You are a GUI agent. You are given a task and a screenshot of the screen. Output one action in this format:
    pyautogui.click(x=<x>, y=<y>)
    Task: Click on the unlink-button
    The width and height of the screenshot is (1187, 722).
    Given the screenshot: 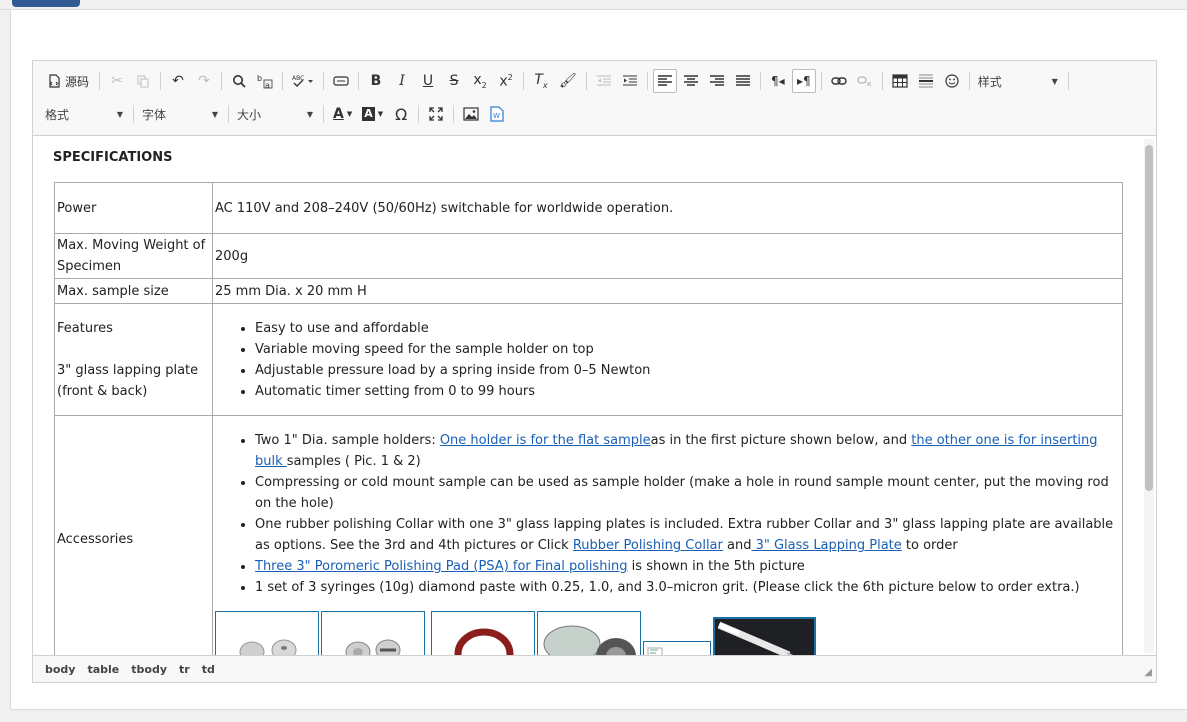 What is the action you would take?
    pyautogui.click(x=865, y=81)
    